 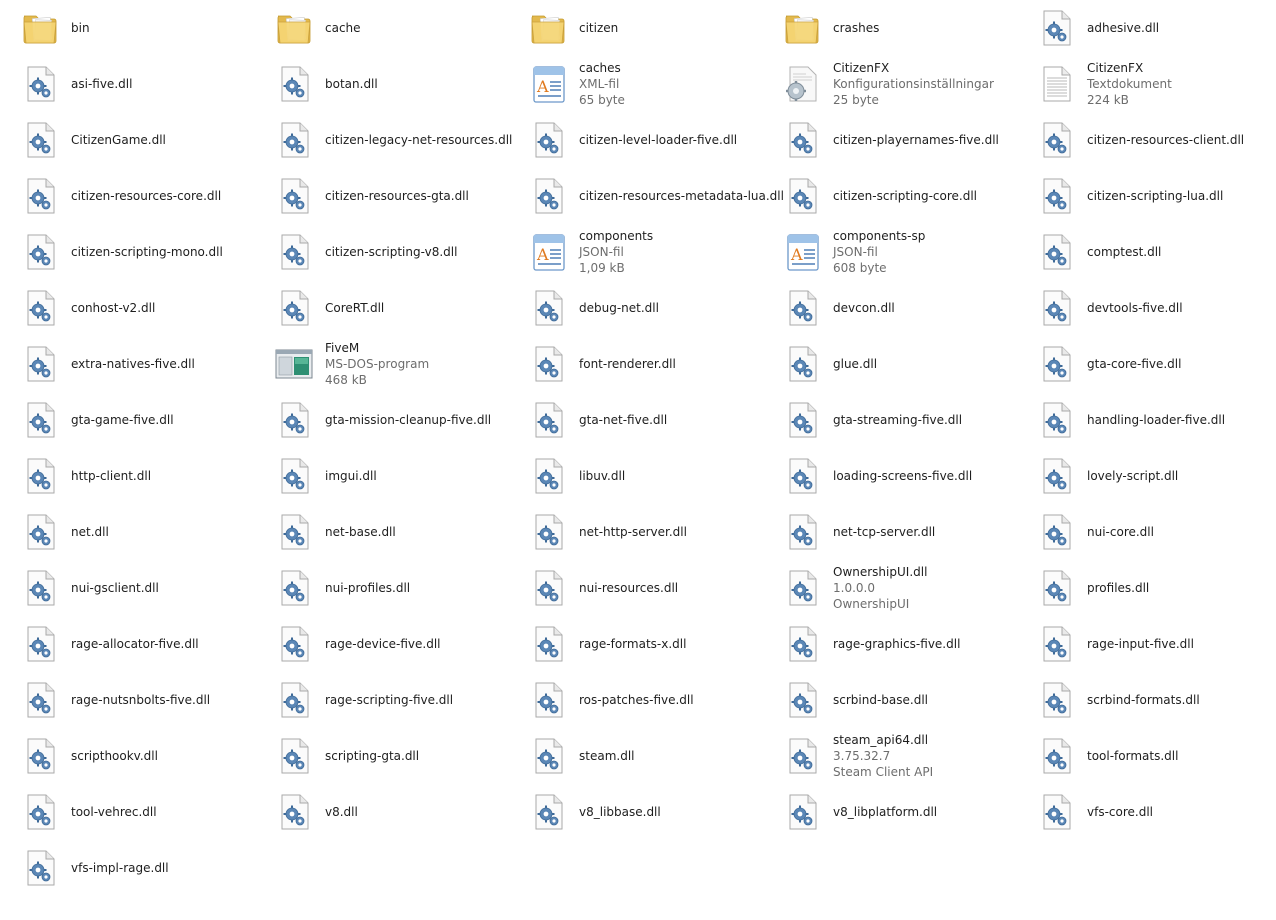 I want to click on file-item: imgui.dll, so click(x=383, y=476).